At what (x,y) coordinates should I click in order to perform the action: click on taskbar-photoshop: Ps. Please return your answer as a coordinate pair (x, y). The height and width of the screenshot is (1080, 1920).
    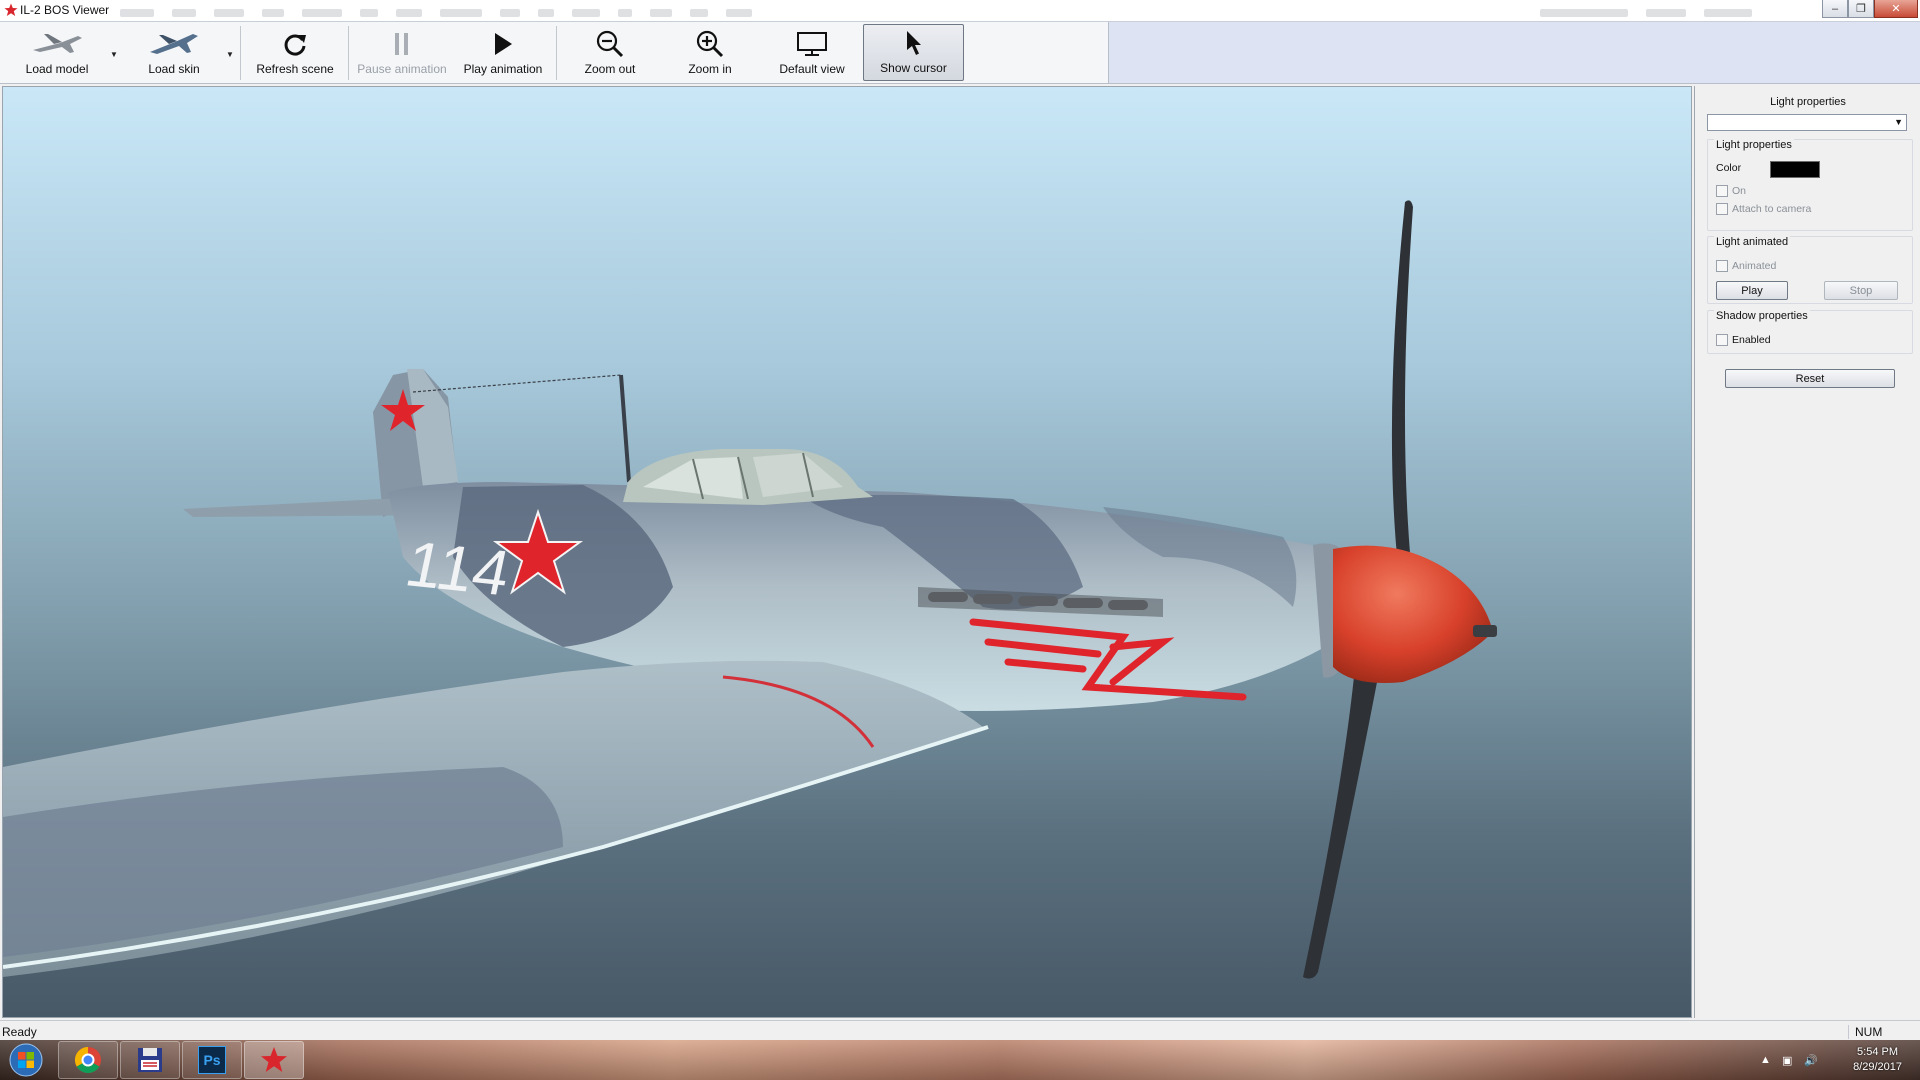
    Looking at the image, I should click on (212, 1060).